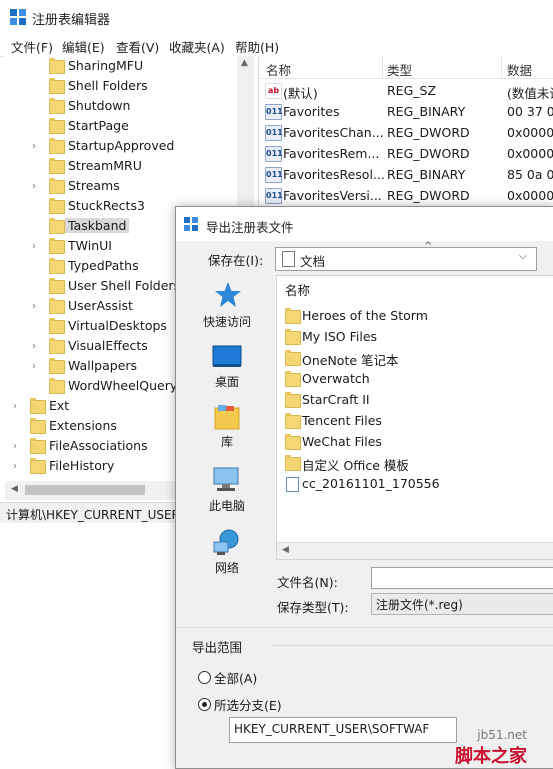 The image size is (553, 769). Describe the element at coordinates (336, 399) in the screenshot. I see `file-name: StarCraft II` at that location.